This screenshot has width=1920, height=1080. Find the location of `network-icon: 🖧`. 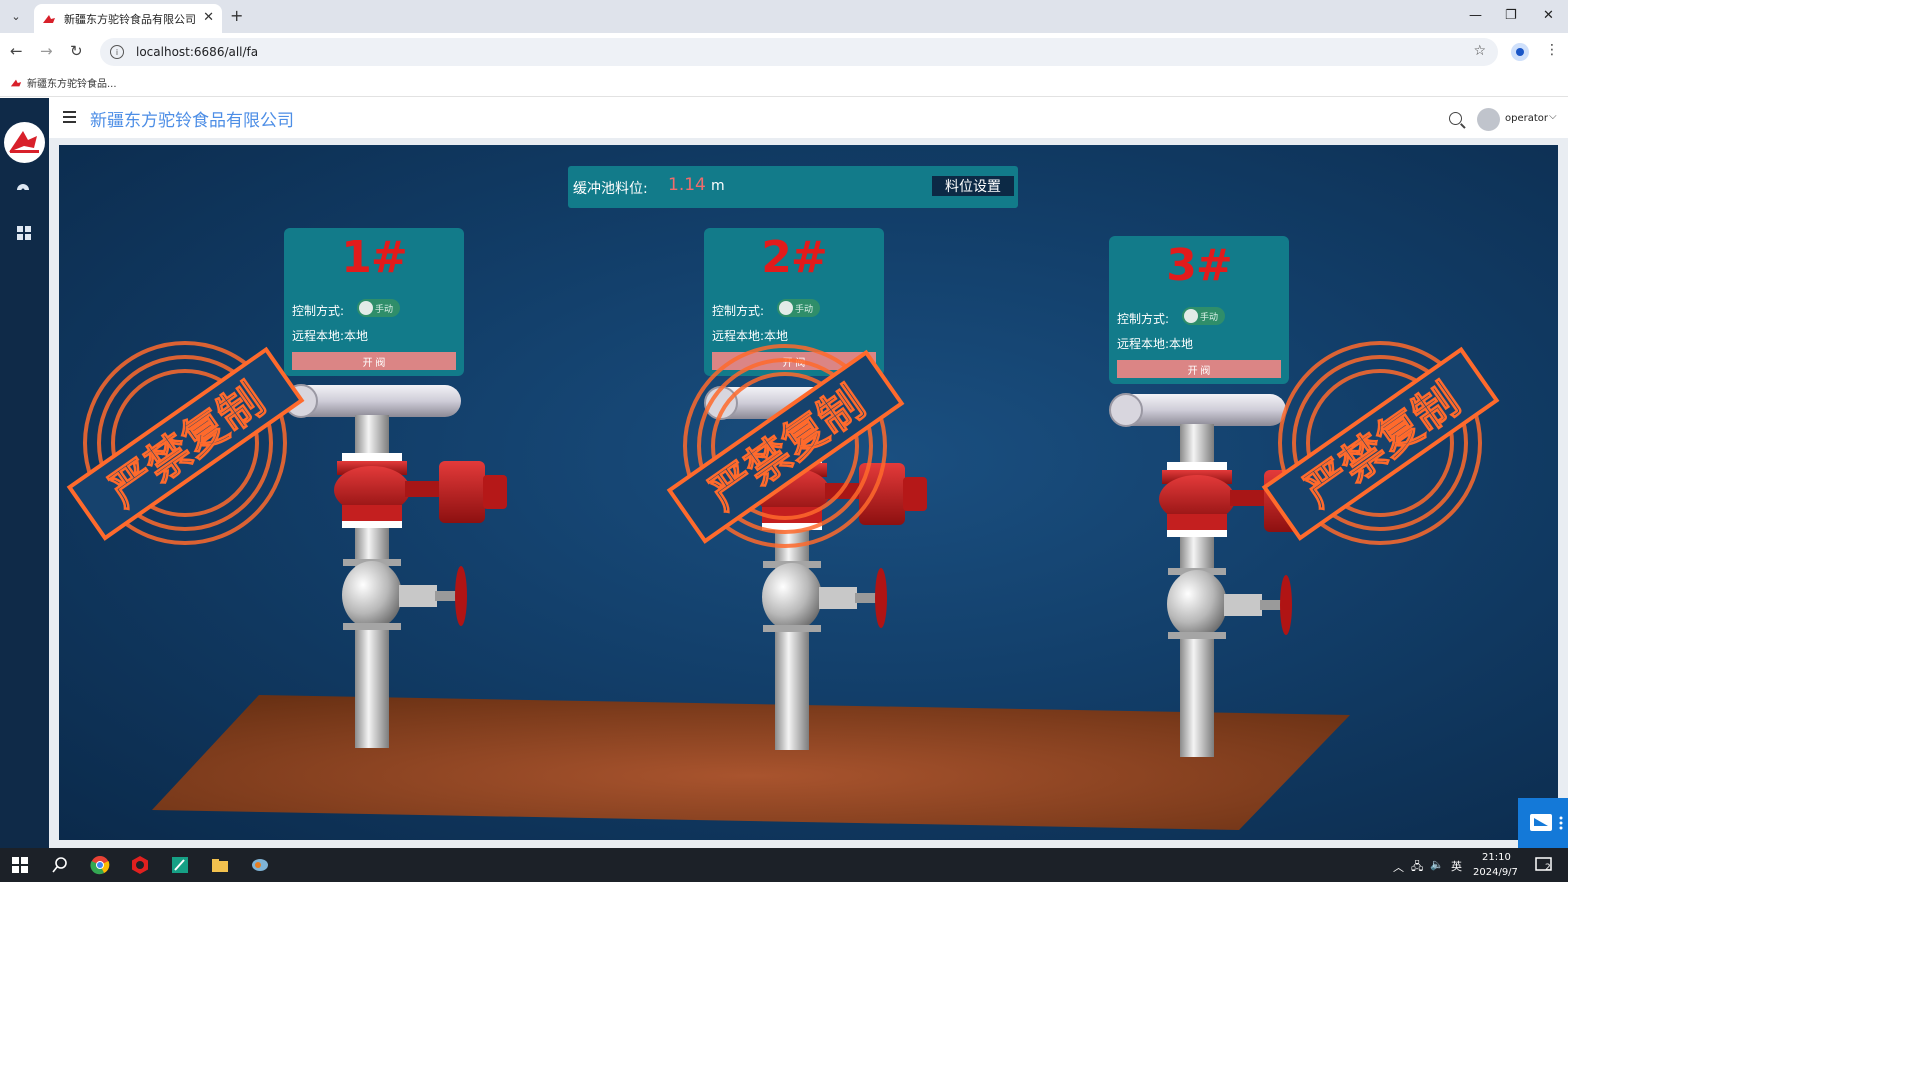

network-icon: 🖧 is located at coordinates (1417, 867).